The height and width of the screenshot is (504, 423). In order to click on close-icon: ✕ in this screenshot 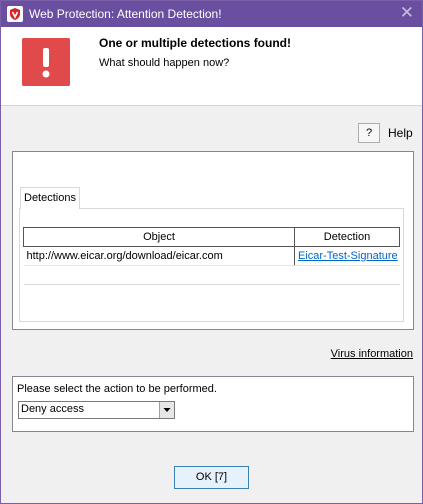, I will do `click(407, 13)`.